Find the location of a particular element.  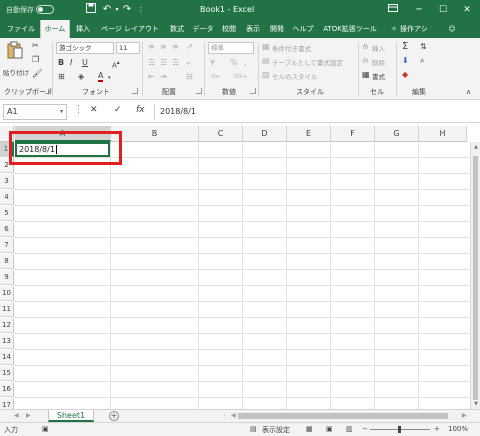

scroll-down-icon: ▼ is located at coordinates (475, 404).